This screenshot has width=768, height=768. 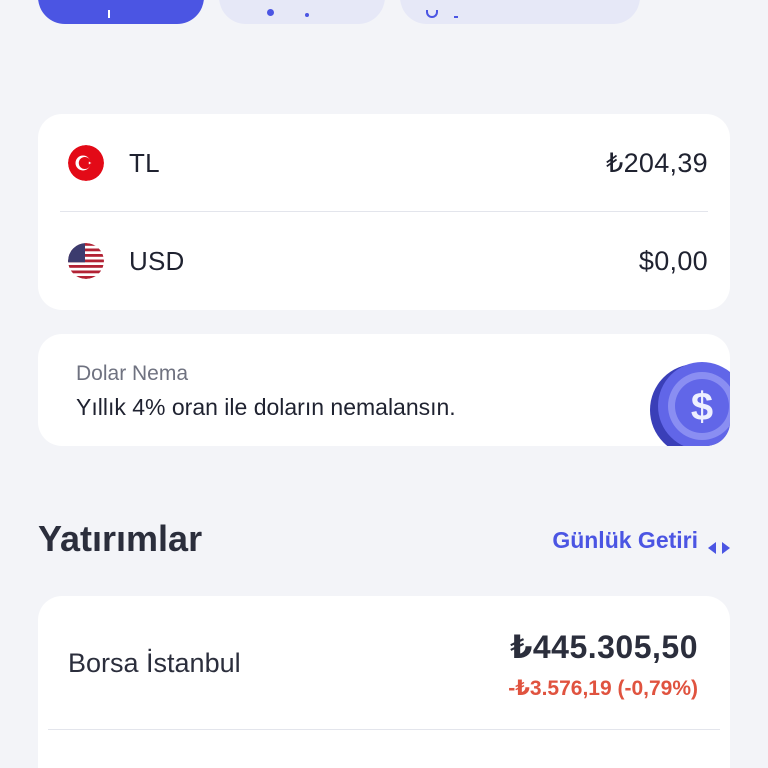 I want to click on investment-name: Borsa İstanbul, so click(x=154, y=663).